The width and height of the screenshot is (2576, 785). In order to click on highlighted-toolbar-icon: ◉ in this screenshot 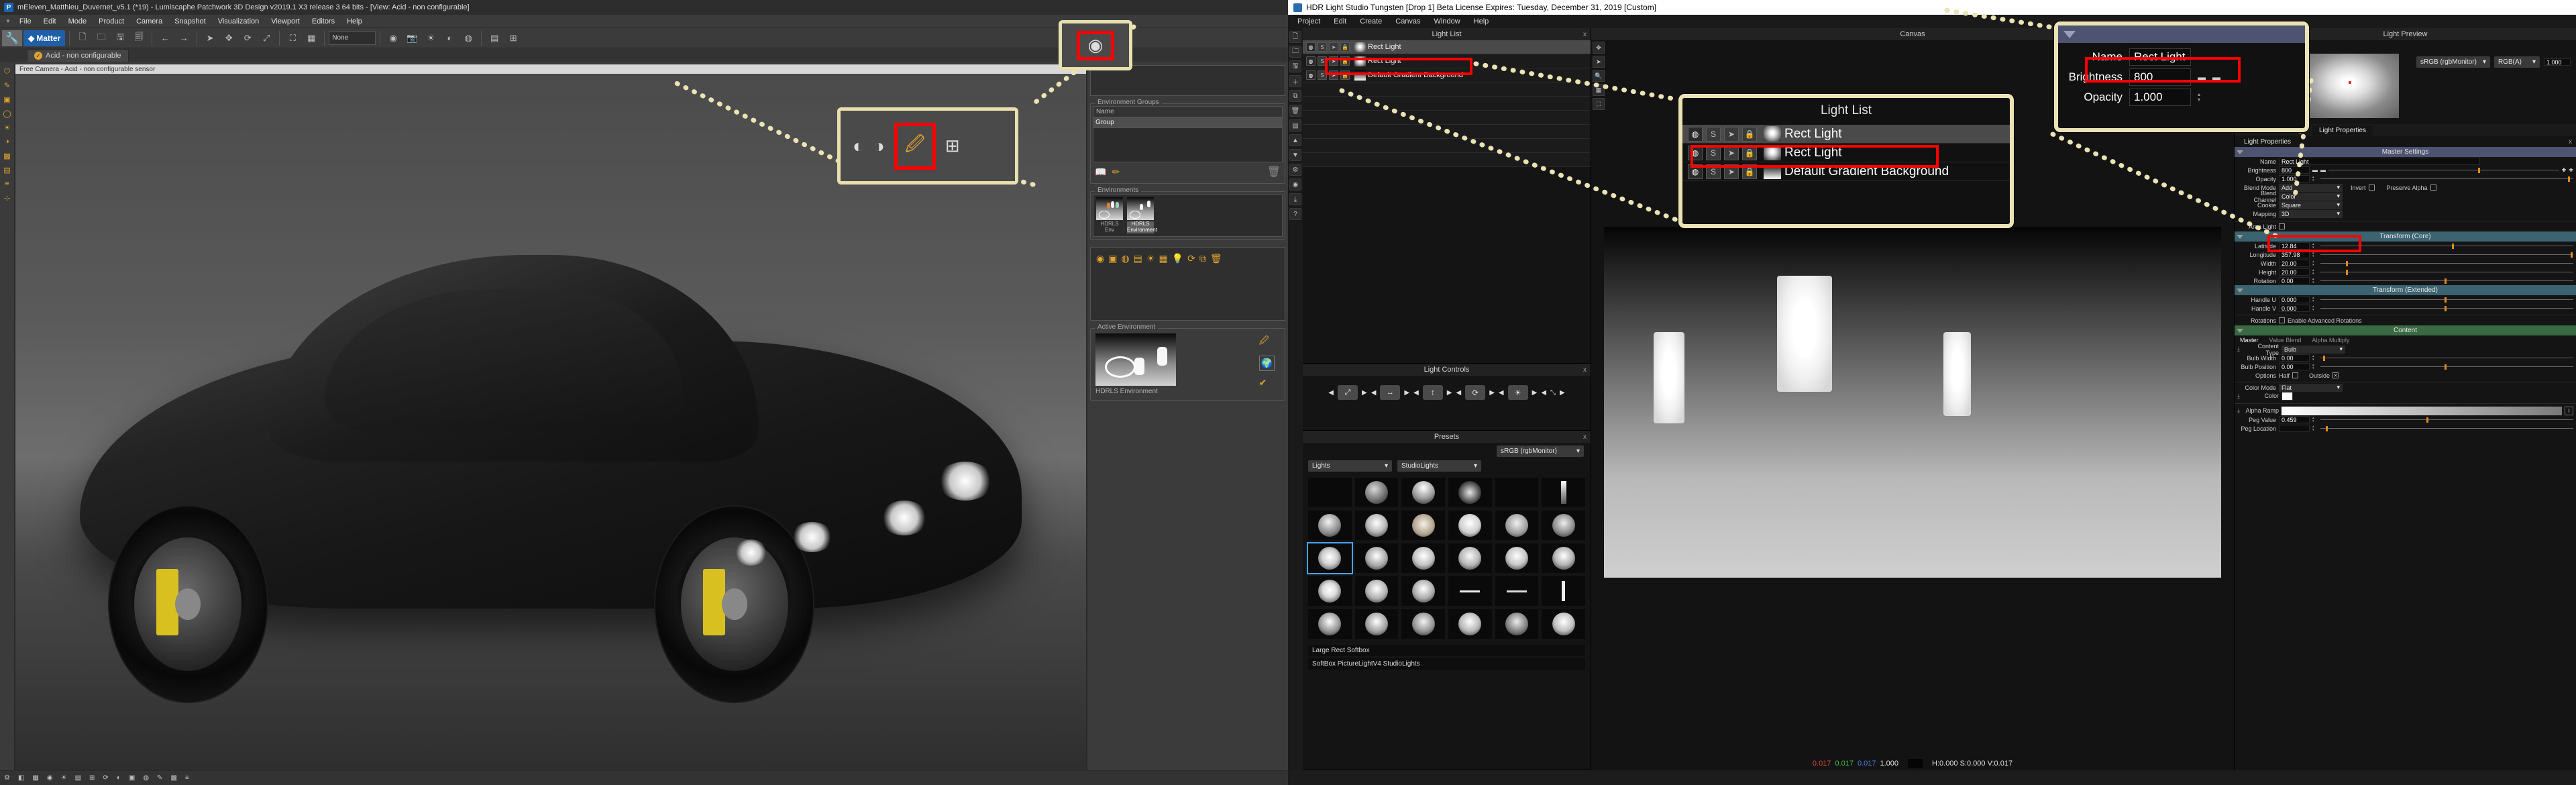, I will do `click(1095, 45)`.